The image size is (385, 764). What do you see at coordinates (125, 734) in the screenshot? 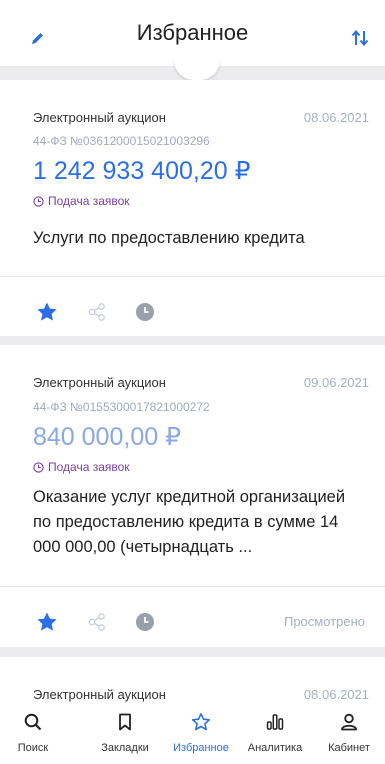
I see `tab-bookmarks: Закладки` at bounding box center [125, 734].